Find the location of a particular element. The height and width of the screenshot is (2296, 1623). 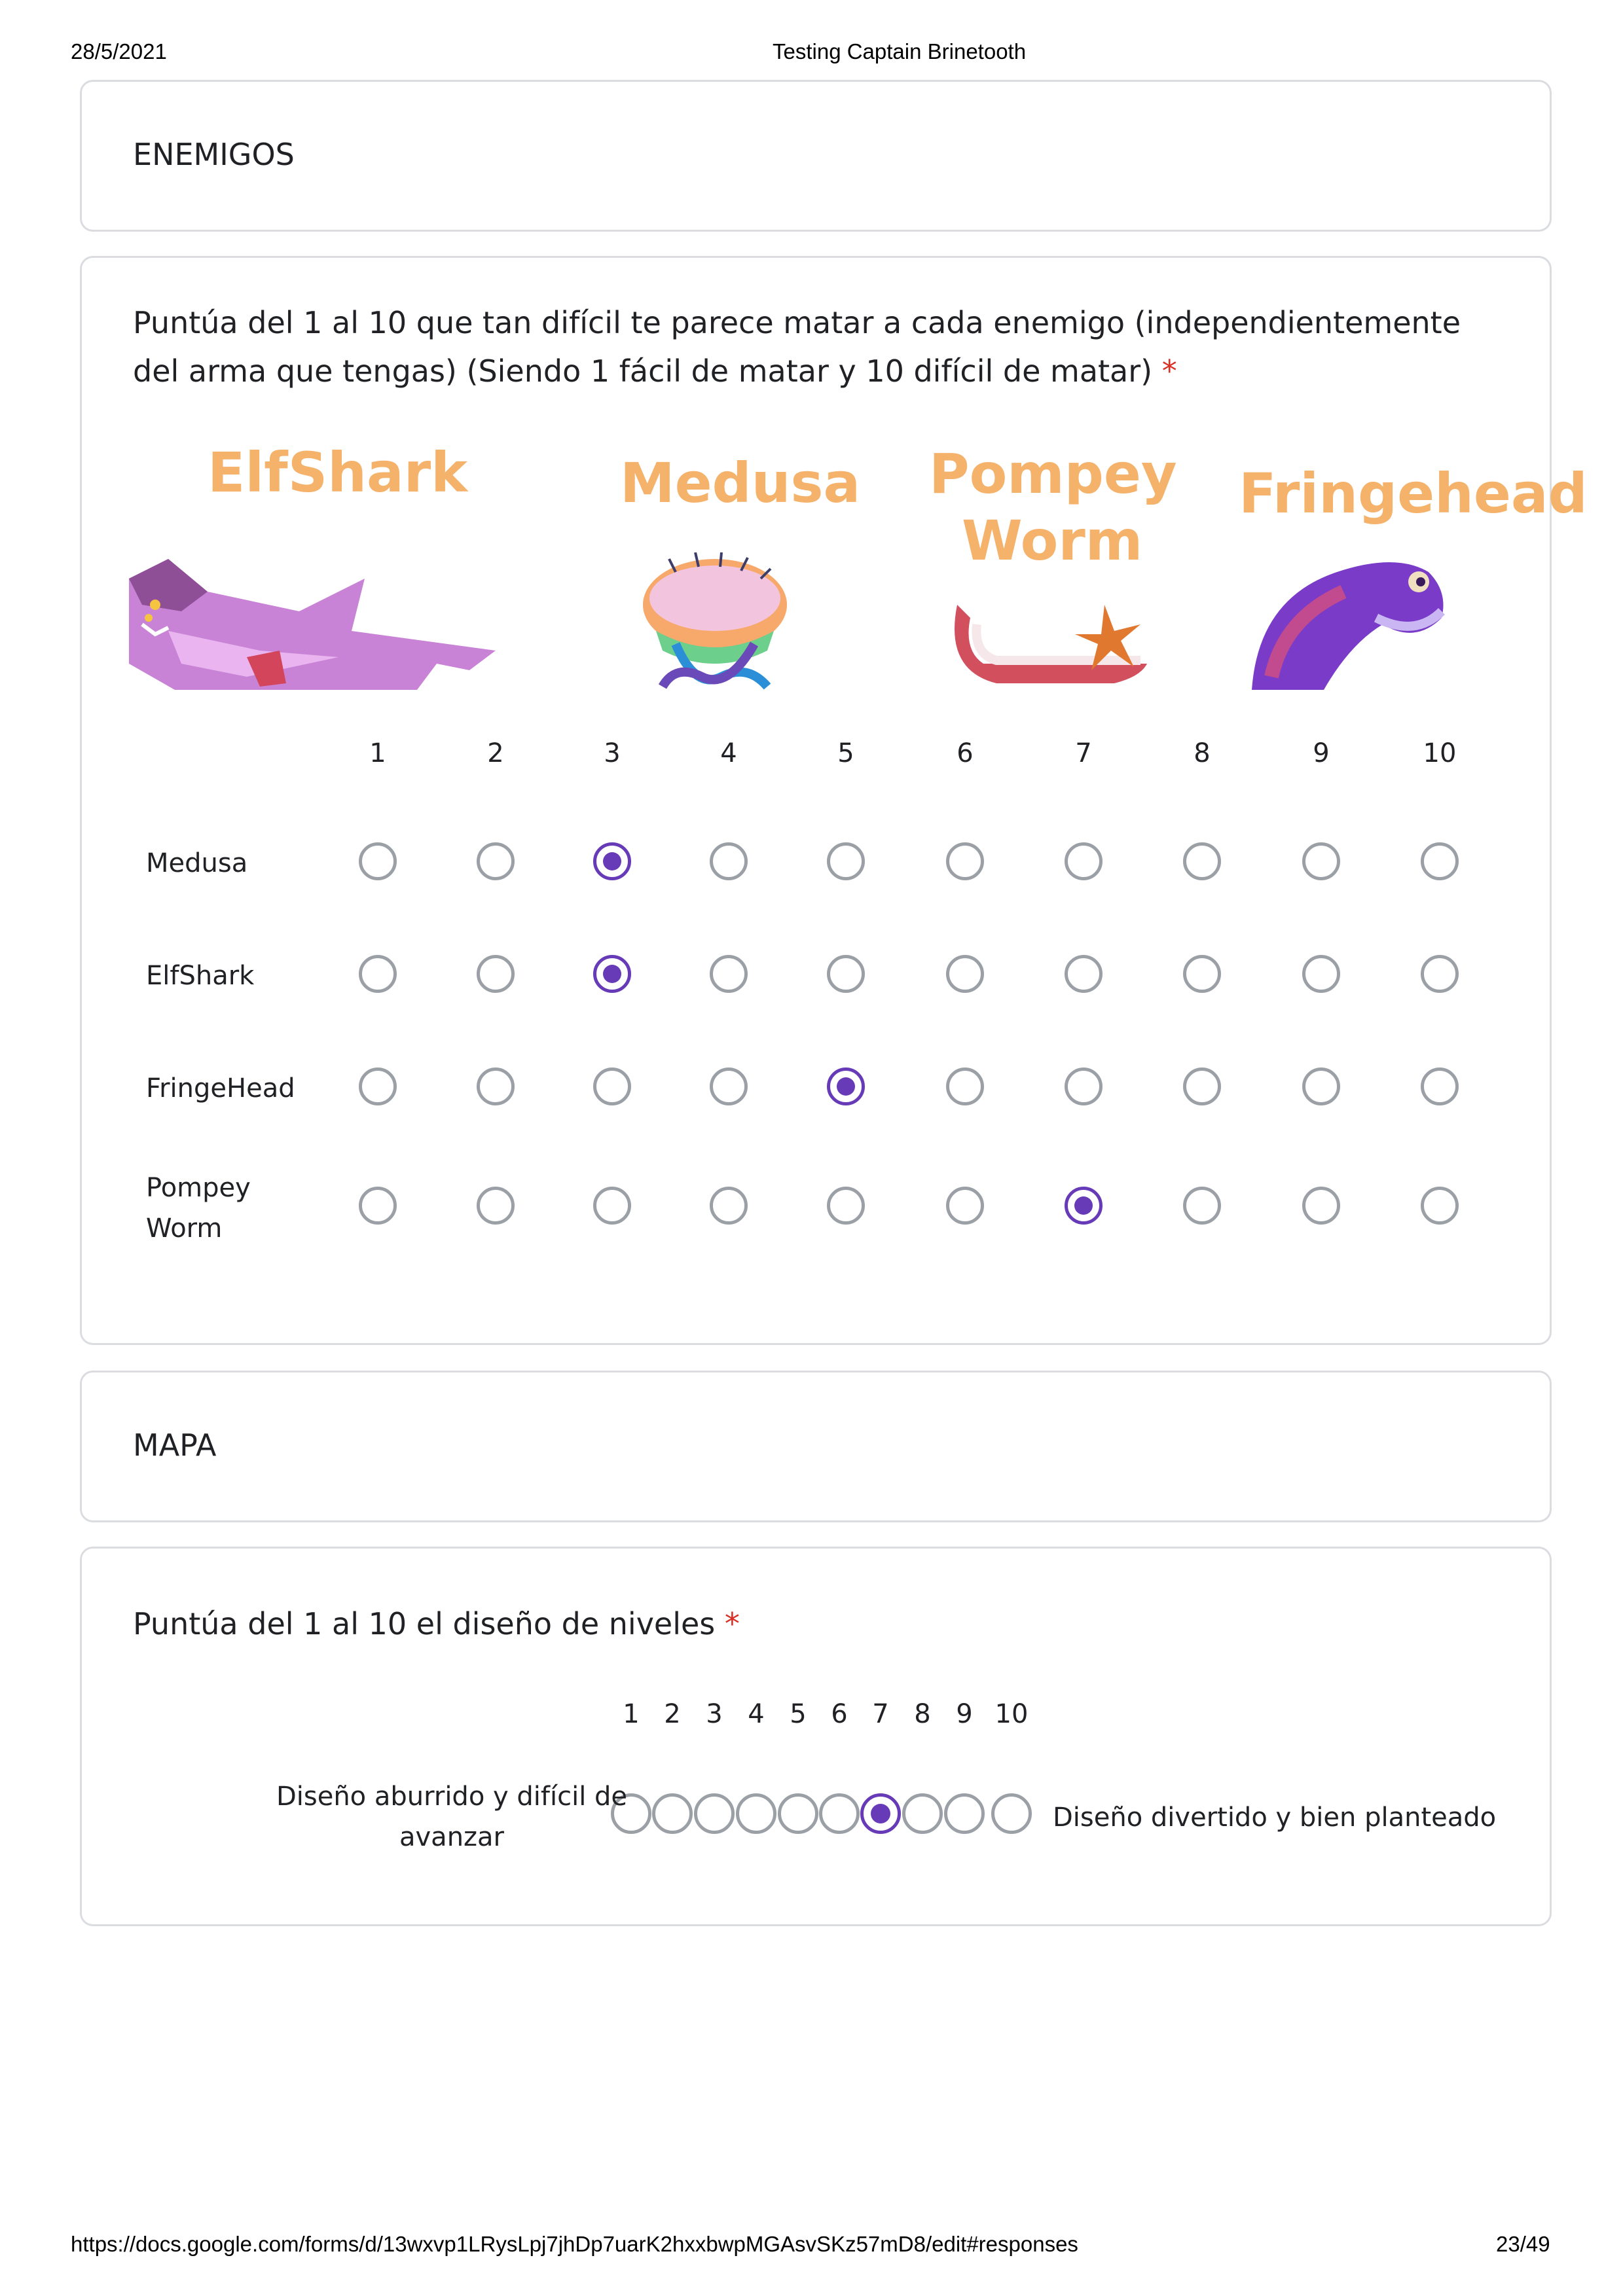

enemy-name-elfshark: ElfShark is located at coordinates (337, 472).